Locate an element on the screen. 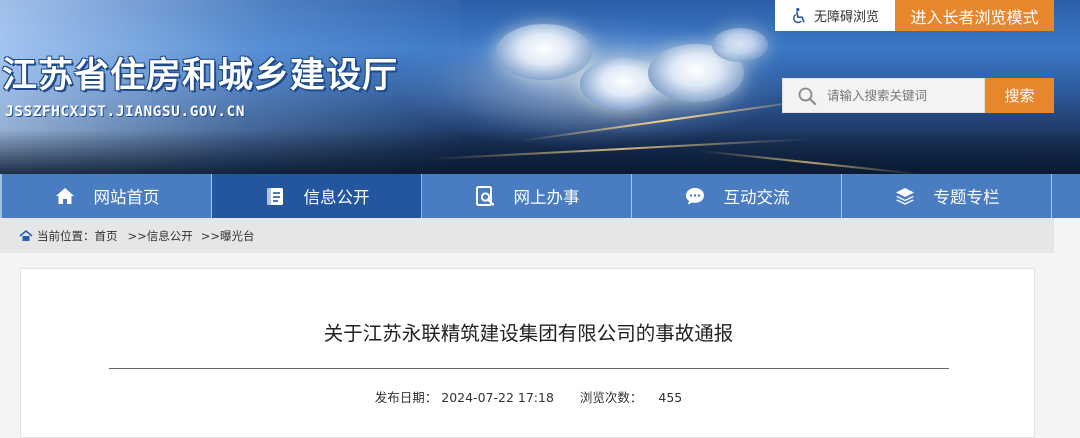  nav-item-interaction: 互动交流 is located at coordinates (737, 196).